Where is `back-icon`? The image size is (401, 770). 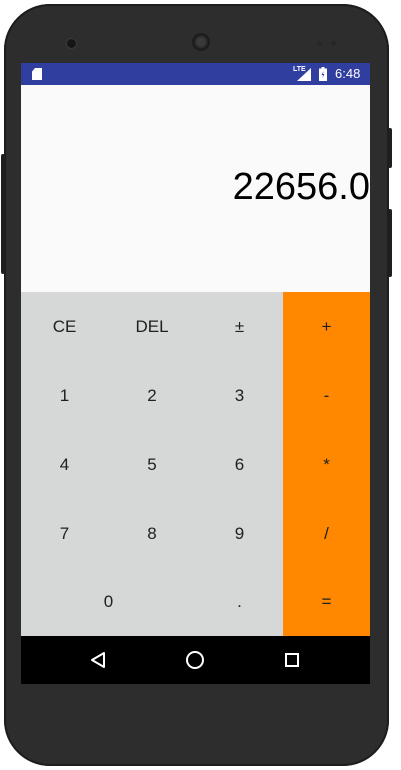 back-icon is located at coordinates (98, 660).